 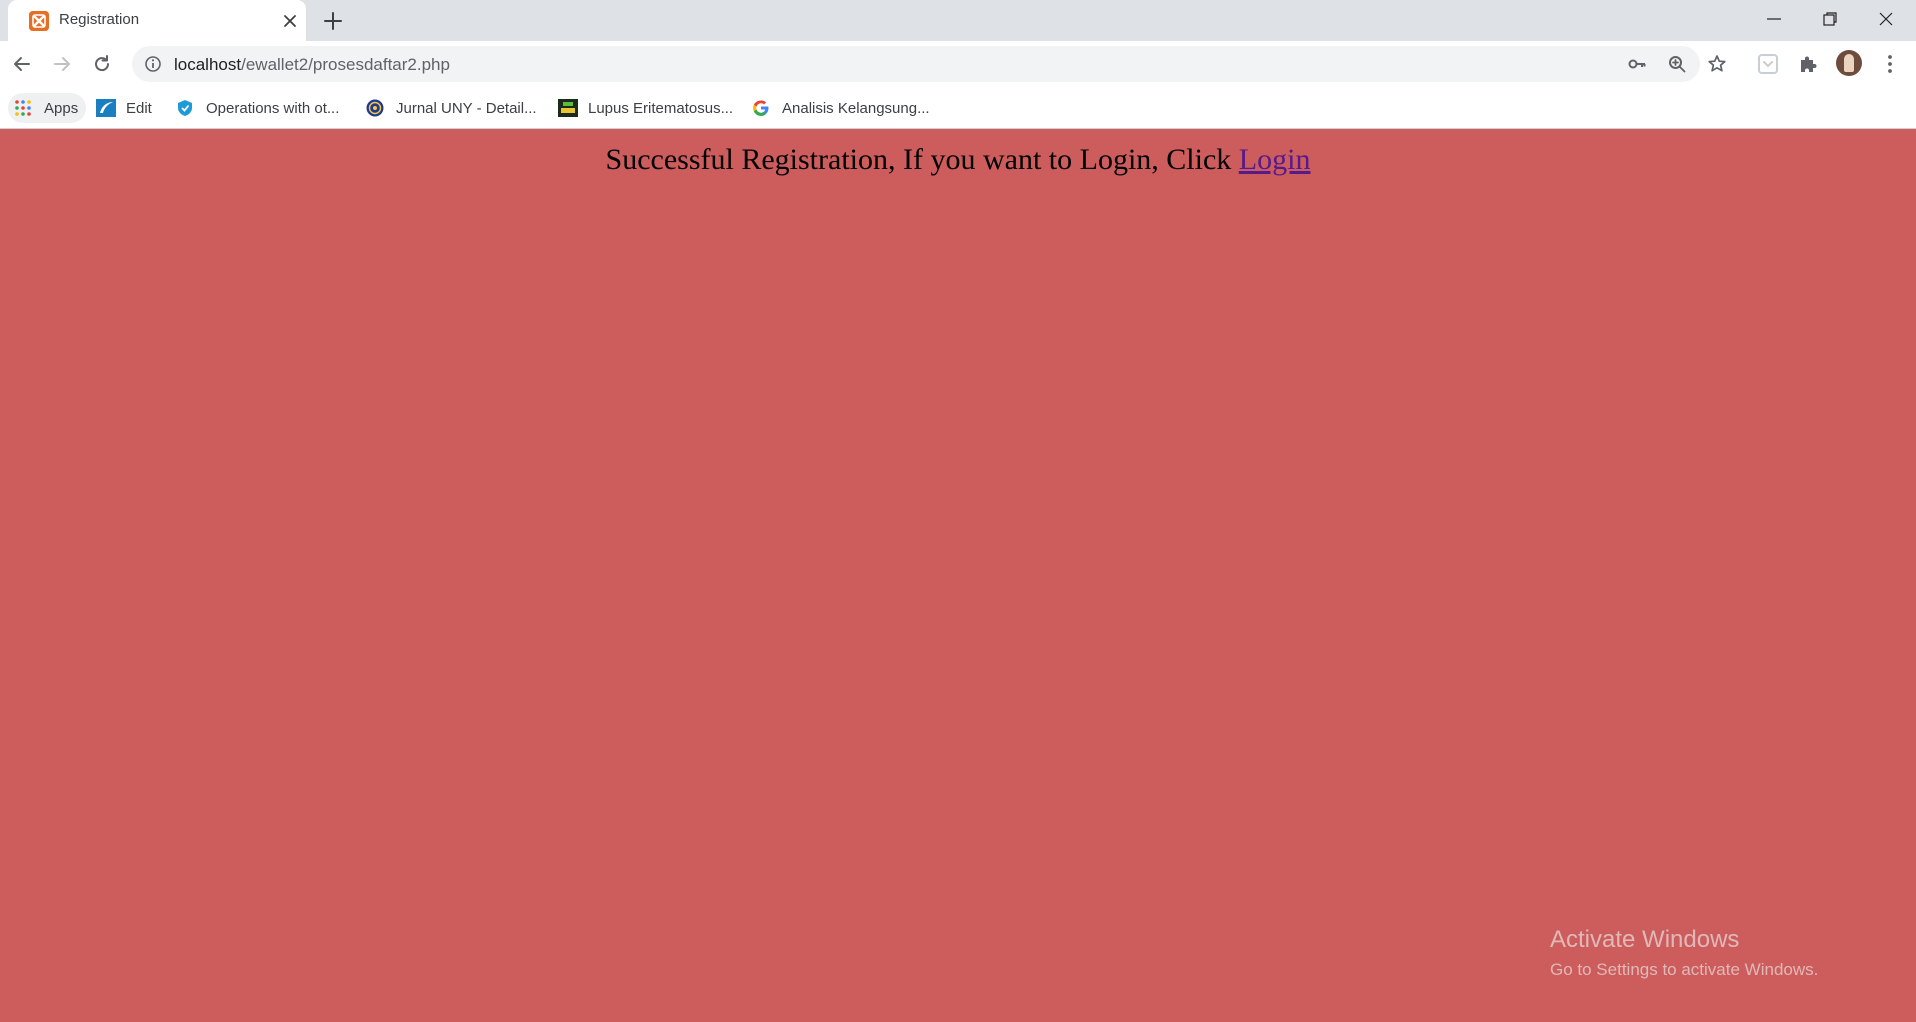 What do you see at coordinates (139, 108) in the screenshot?
I see `bookmark-label: Edit` at bounding box center [139, 108].